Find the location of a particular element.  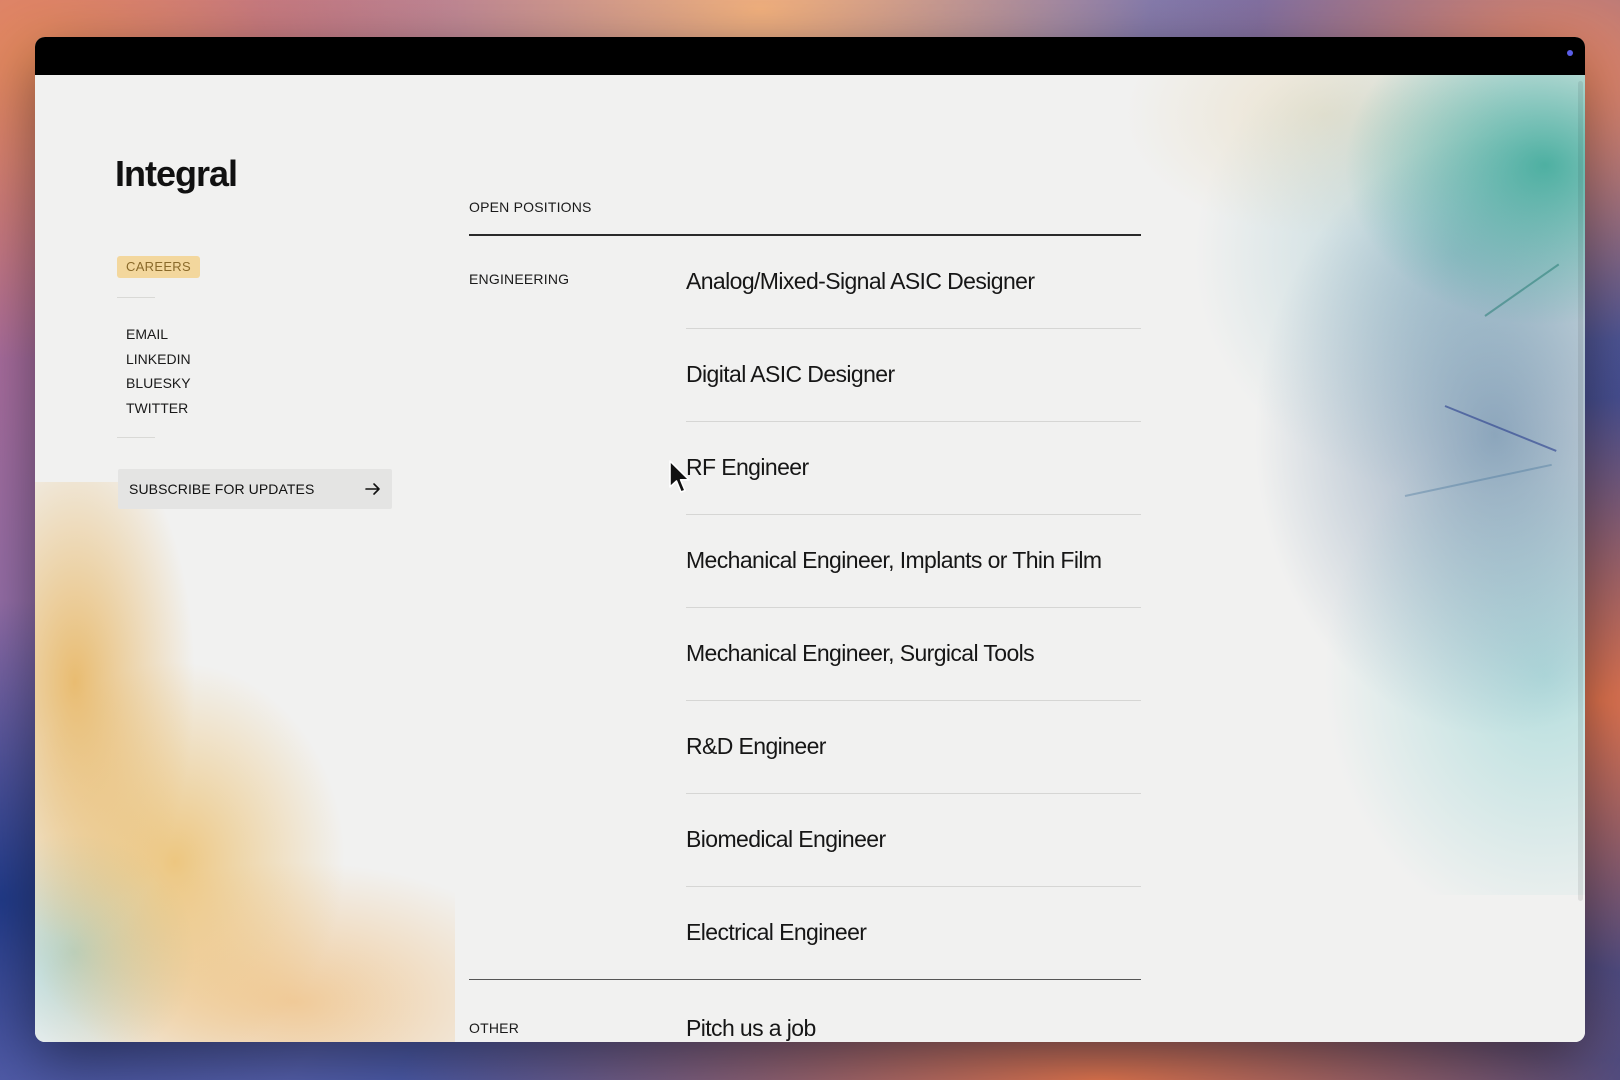

careers-badge: CAREERS is located at coordinates (158, 267).